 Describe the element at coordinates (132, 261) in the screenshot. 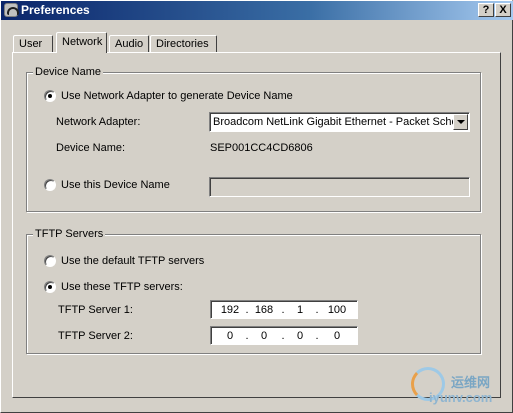

I see `default-tftp-label: Use the default TFTP servers` at that location.